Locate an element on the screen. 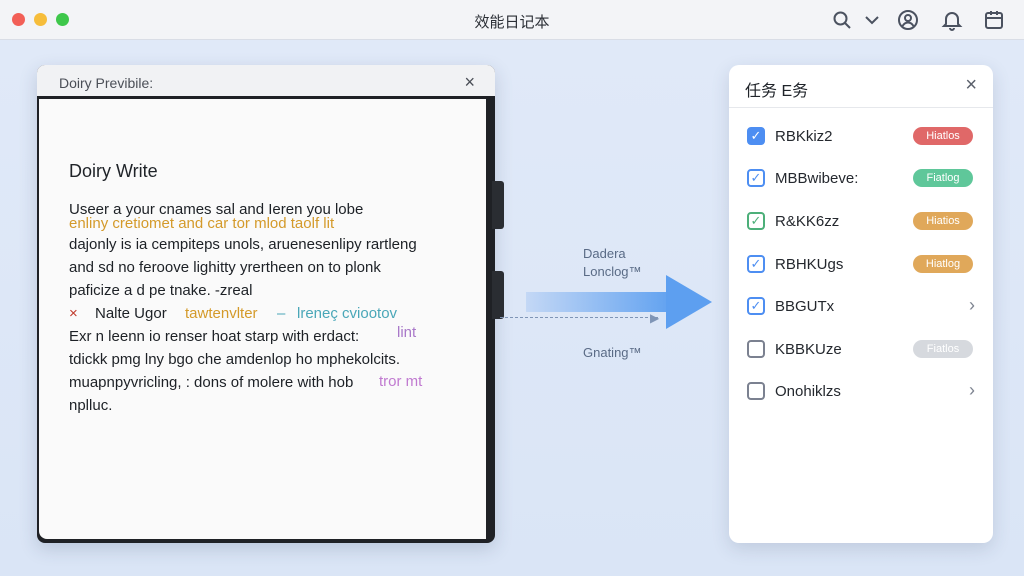 Image resolution: width=1024 pixels, height=576 pixels. task-status-badge: Hiatlog is located at coordinates (943, 264).